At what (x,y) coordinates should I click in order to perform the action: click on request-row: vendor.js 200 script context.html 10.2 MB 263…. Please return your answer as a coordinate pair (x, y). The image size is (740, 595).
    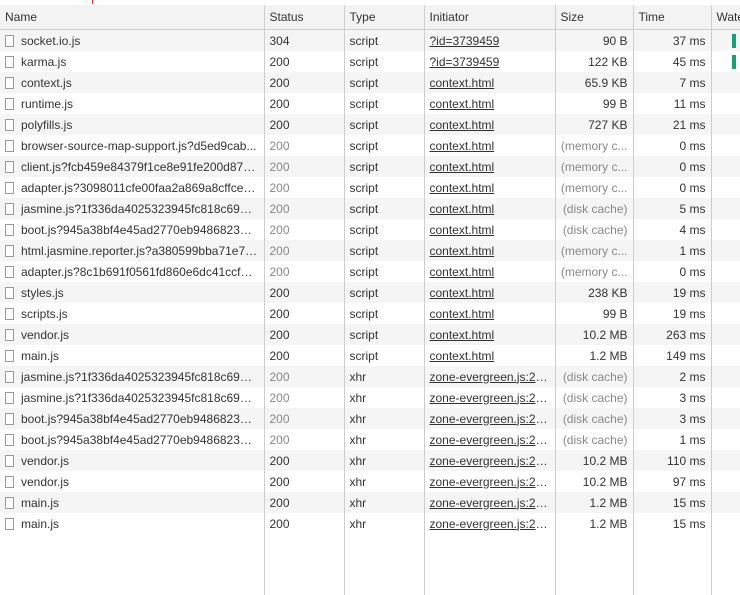
    Looking at the image, I should click on (370, 334).